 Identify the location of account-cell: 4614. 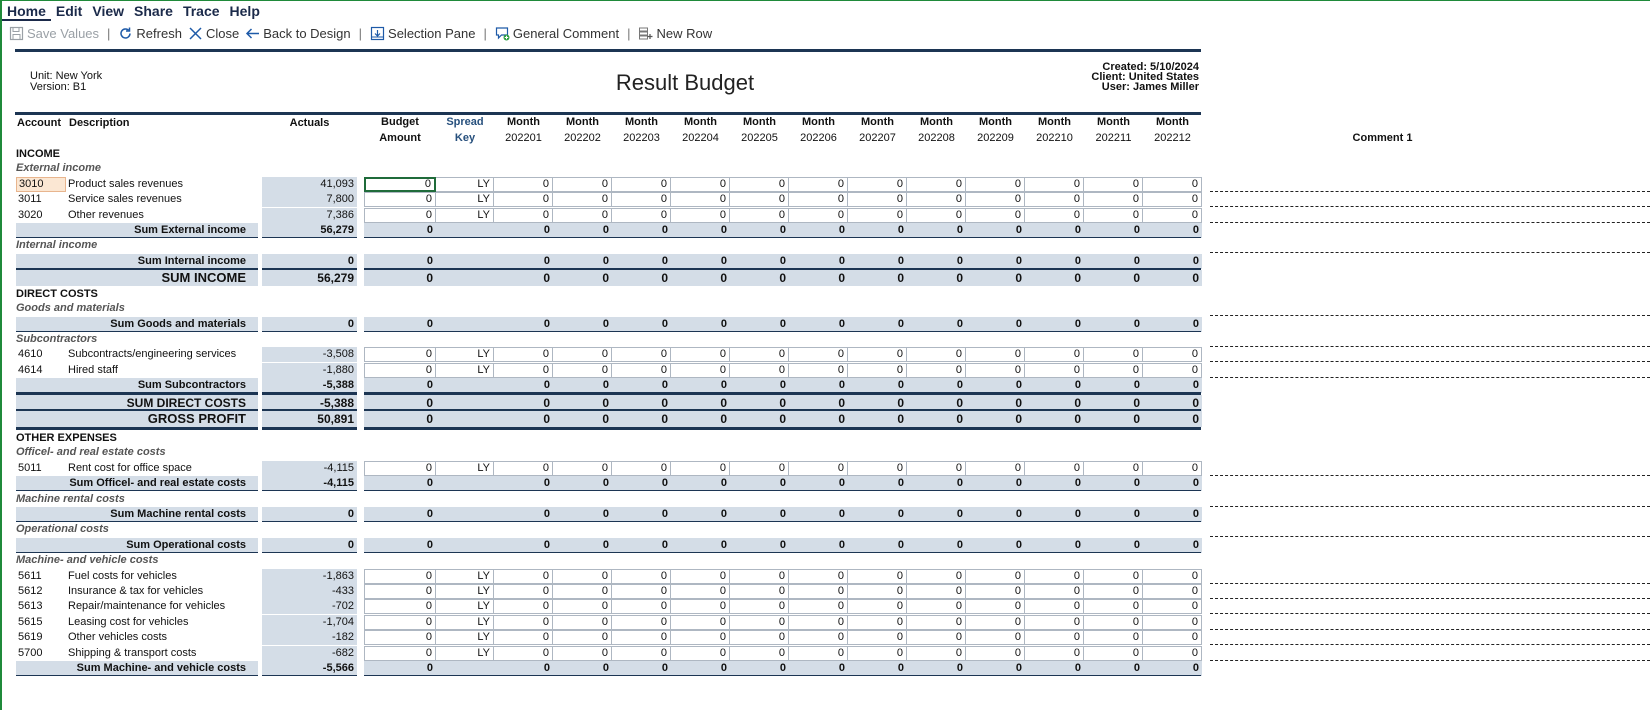
(41, 370).